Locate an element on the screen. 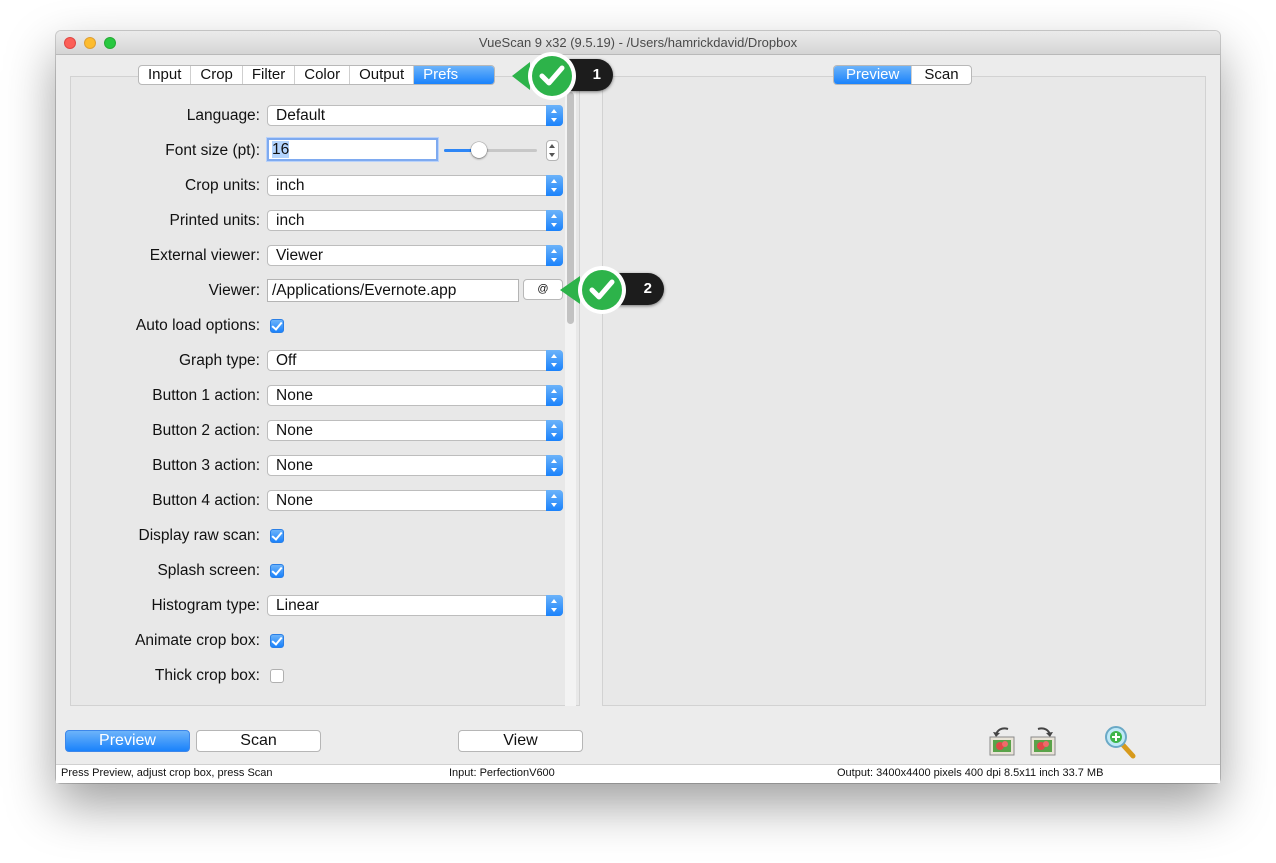 The width and height of the screenshot is (1276, 863). button4-action-popup: None is located at coordinates (415, 500).